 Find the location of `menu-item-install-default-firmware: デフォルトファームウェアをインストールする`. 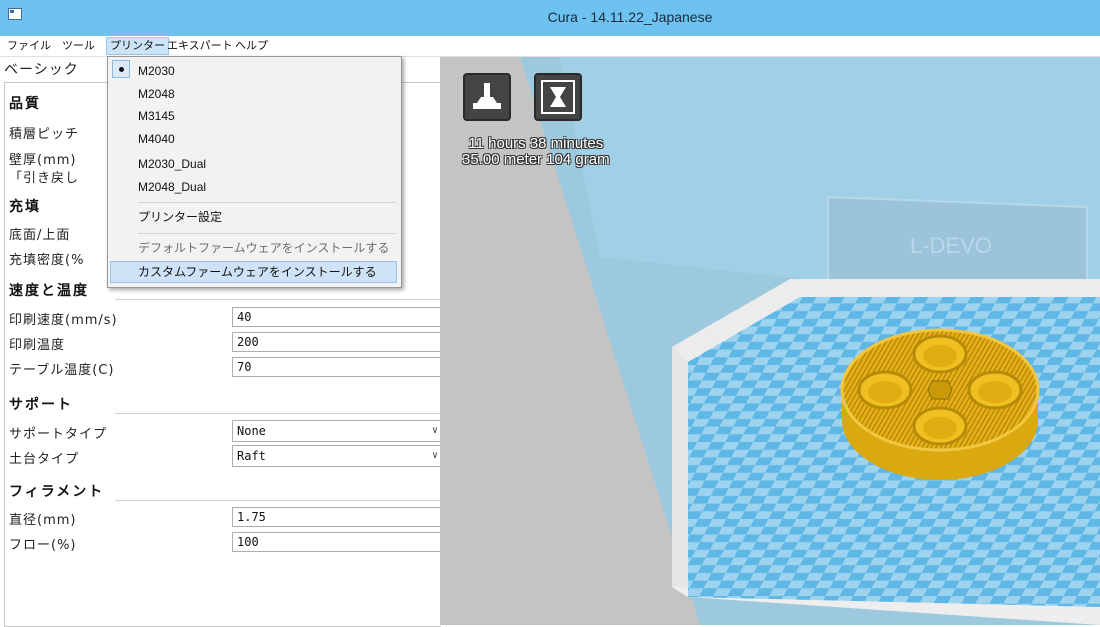

menu-item-install-default-firmware: デフォルトファームウェアをインストールする is located at coordinates (263, 248).